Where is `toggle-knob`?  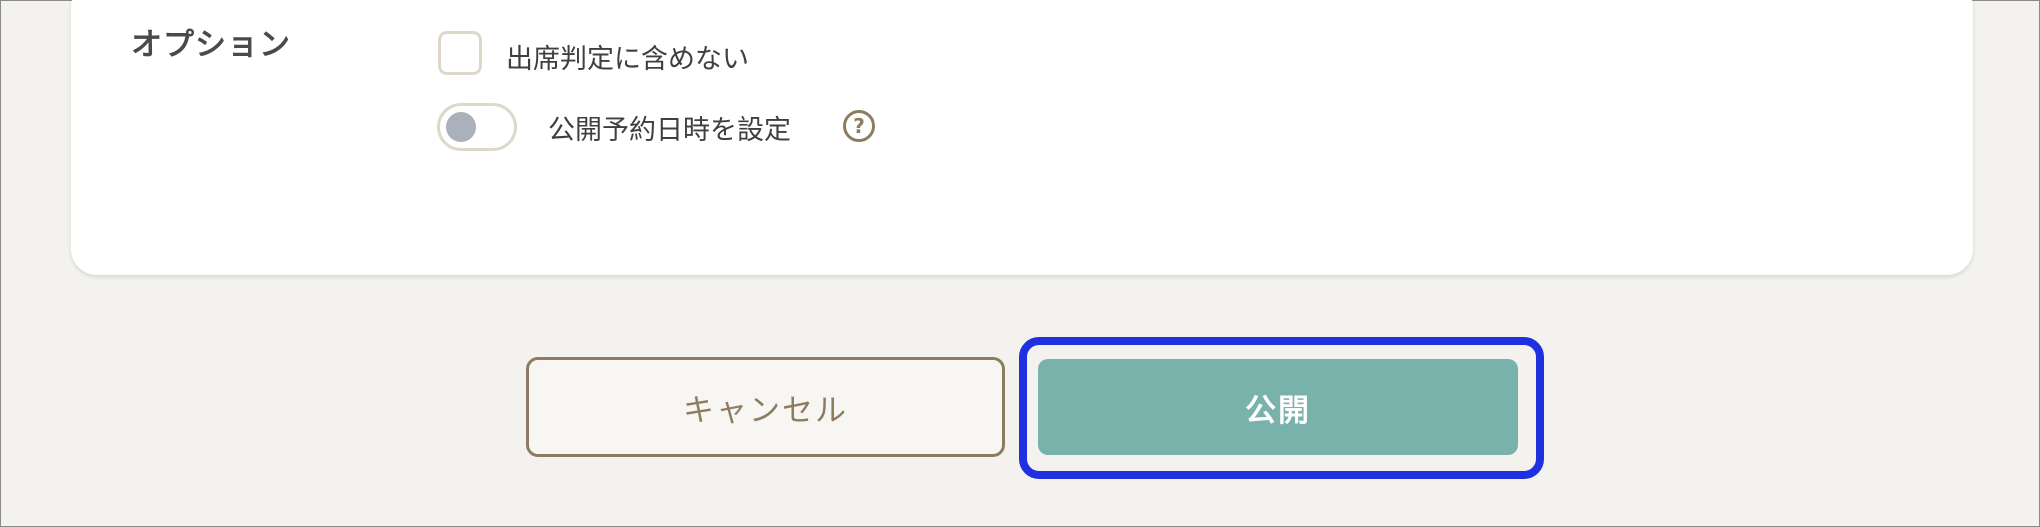
toggle-knob is located at coordinates (461, 127).